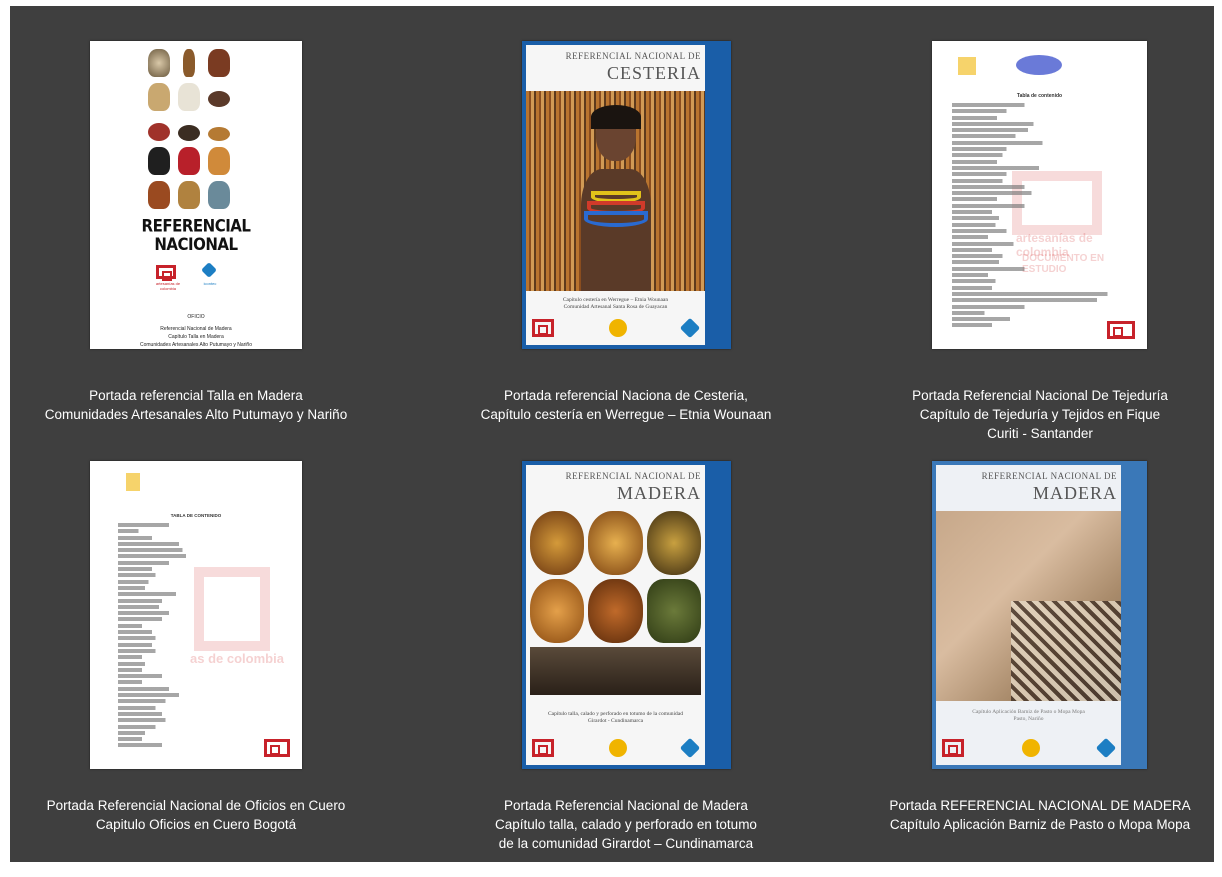 The width and height of the screenshot is (1222, 877). What do you see at coordinates (616, 198) in the screenshot?
I see `portrait-figure` at bounding box center [616, 198].